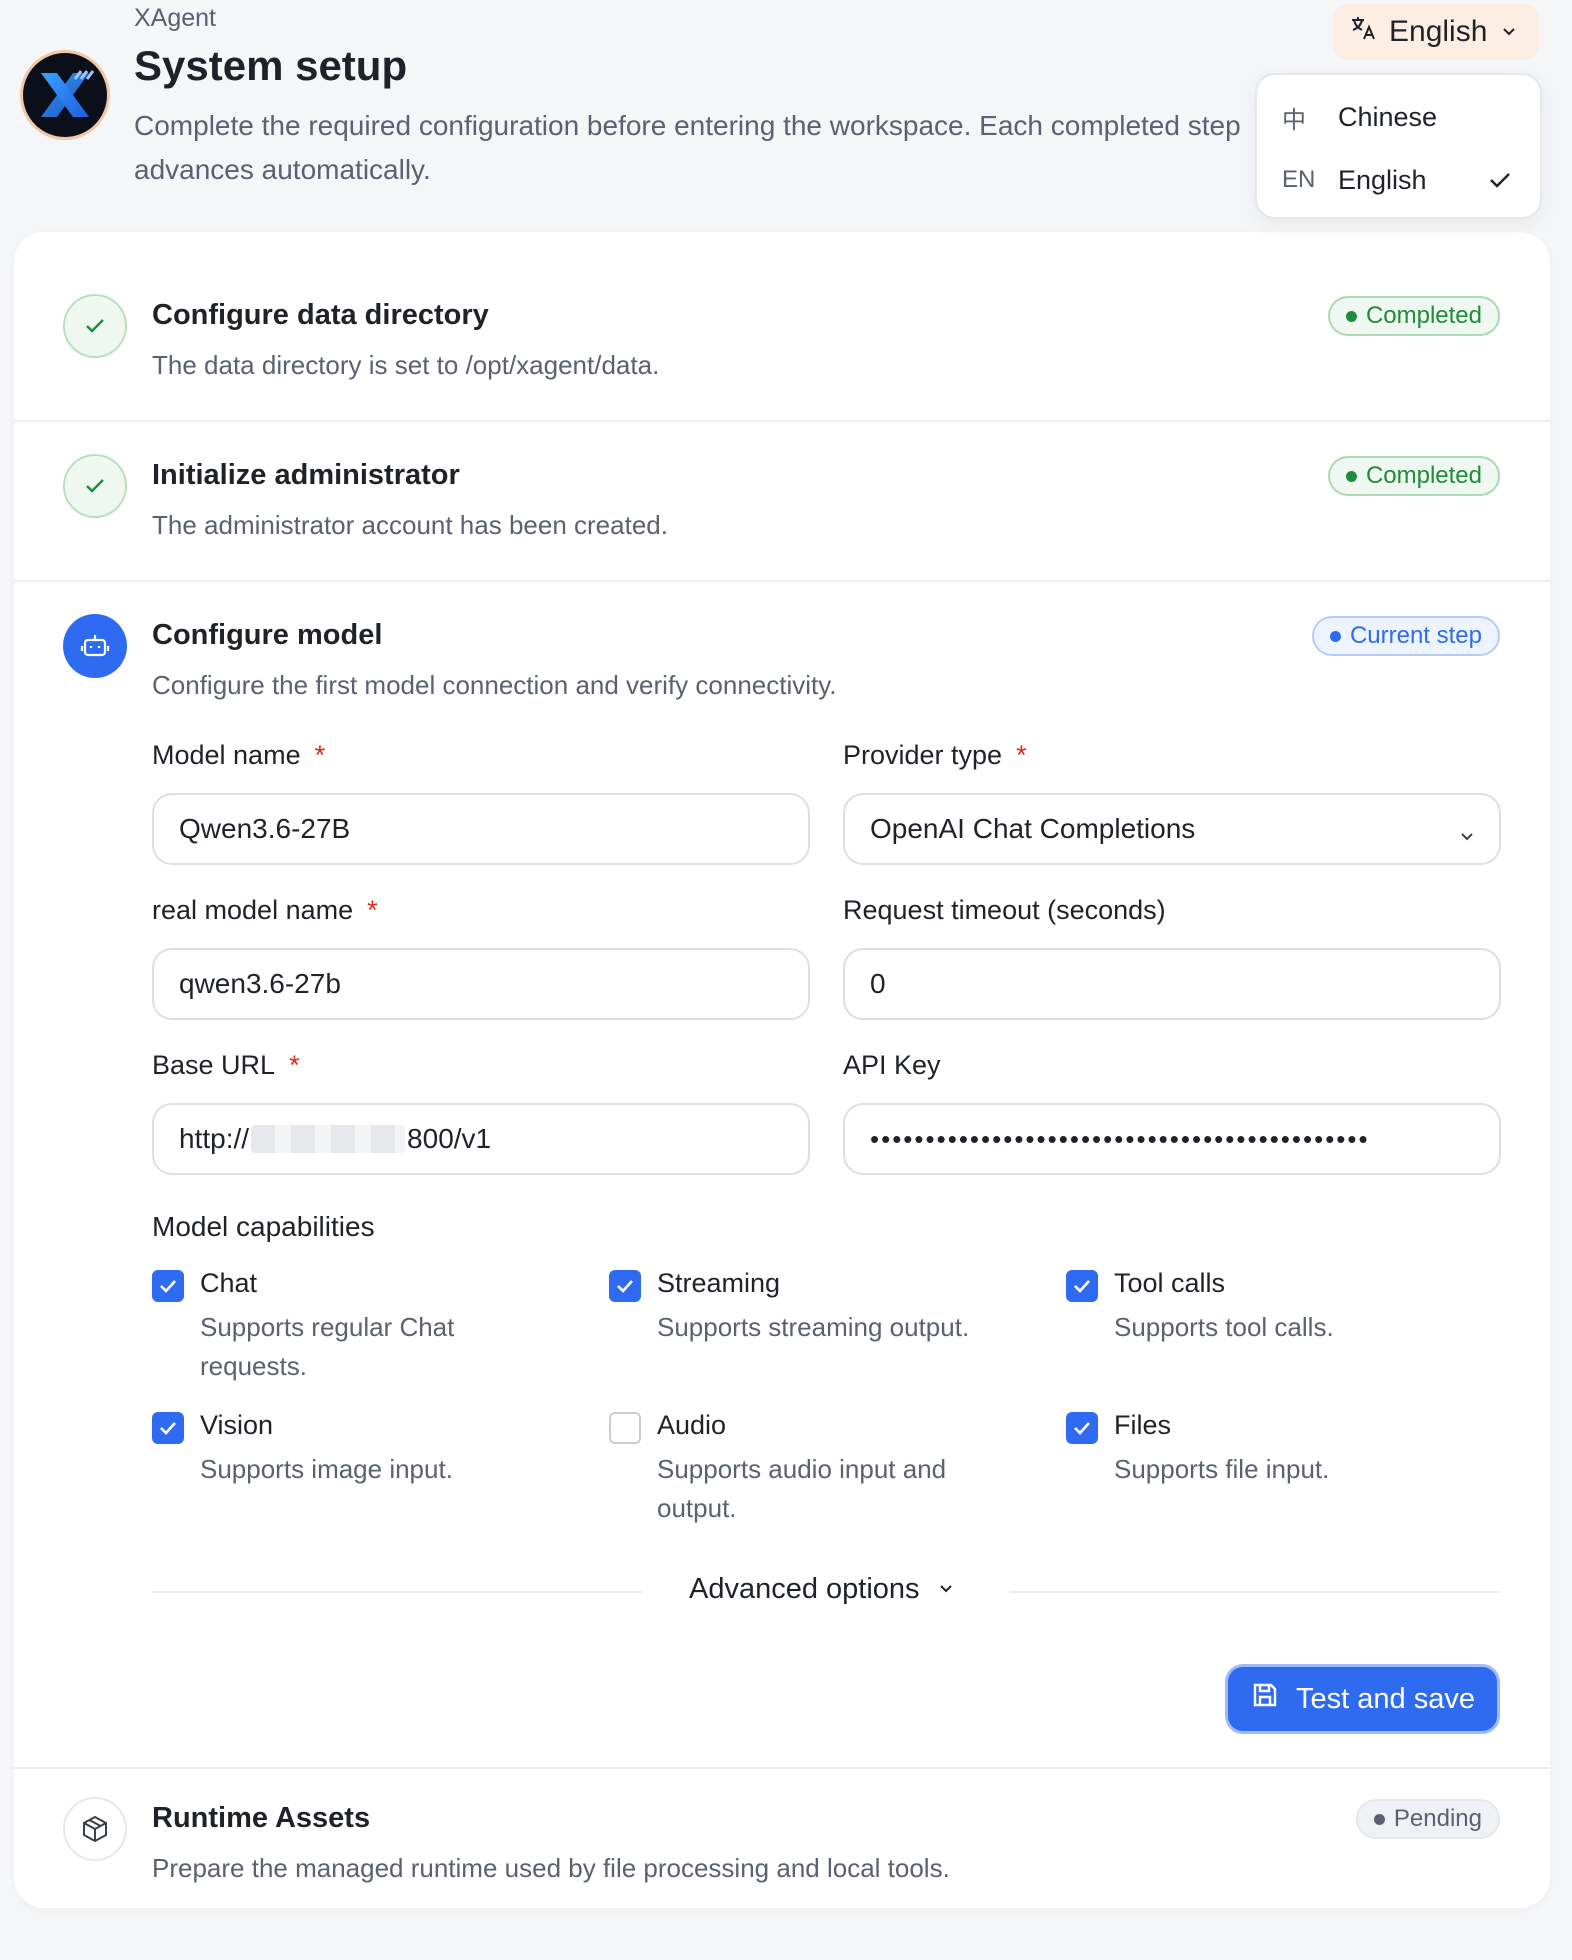 The height and width of the screenshot is (1960, 1572). What do you see at coordinates (1294, 120) in the screenshot?
I see `language-code: 中` at bounding box center [1294, 120].